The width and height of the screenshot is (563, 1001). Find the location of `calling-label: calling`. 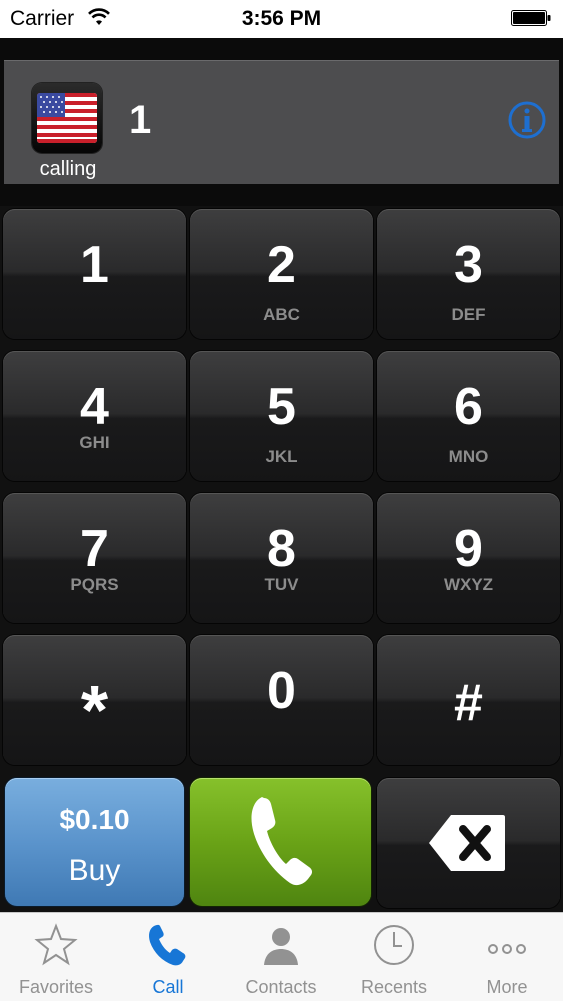

calling-label: calling is located at coordinates (68, 169).